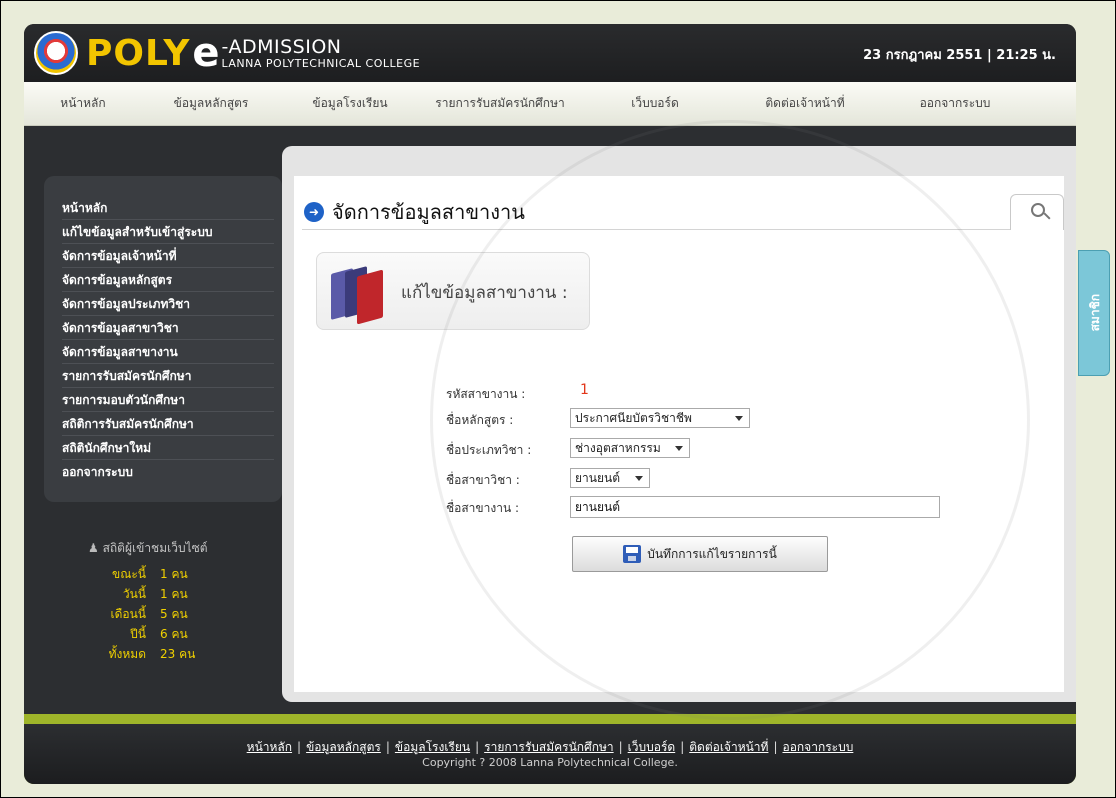 This screenshot has width=1116, height=798. I want to click on footer-link-applications: รายการรับสมัครนักศึกษา, so click(548, 747).